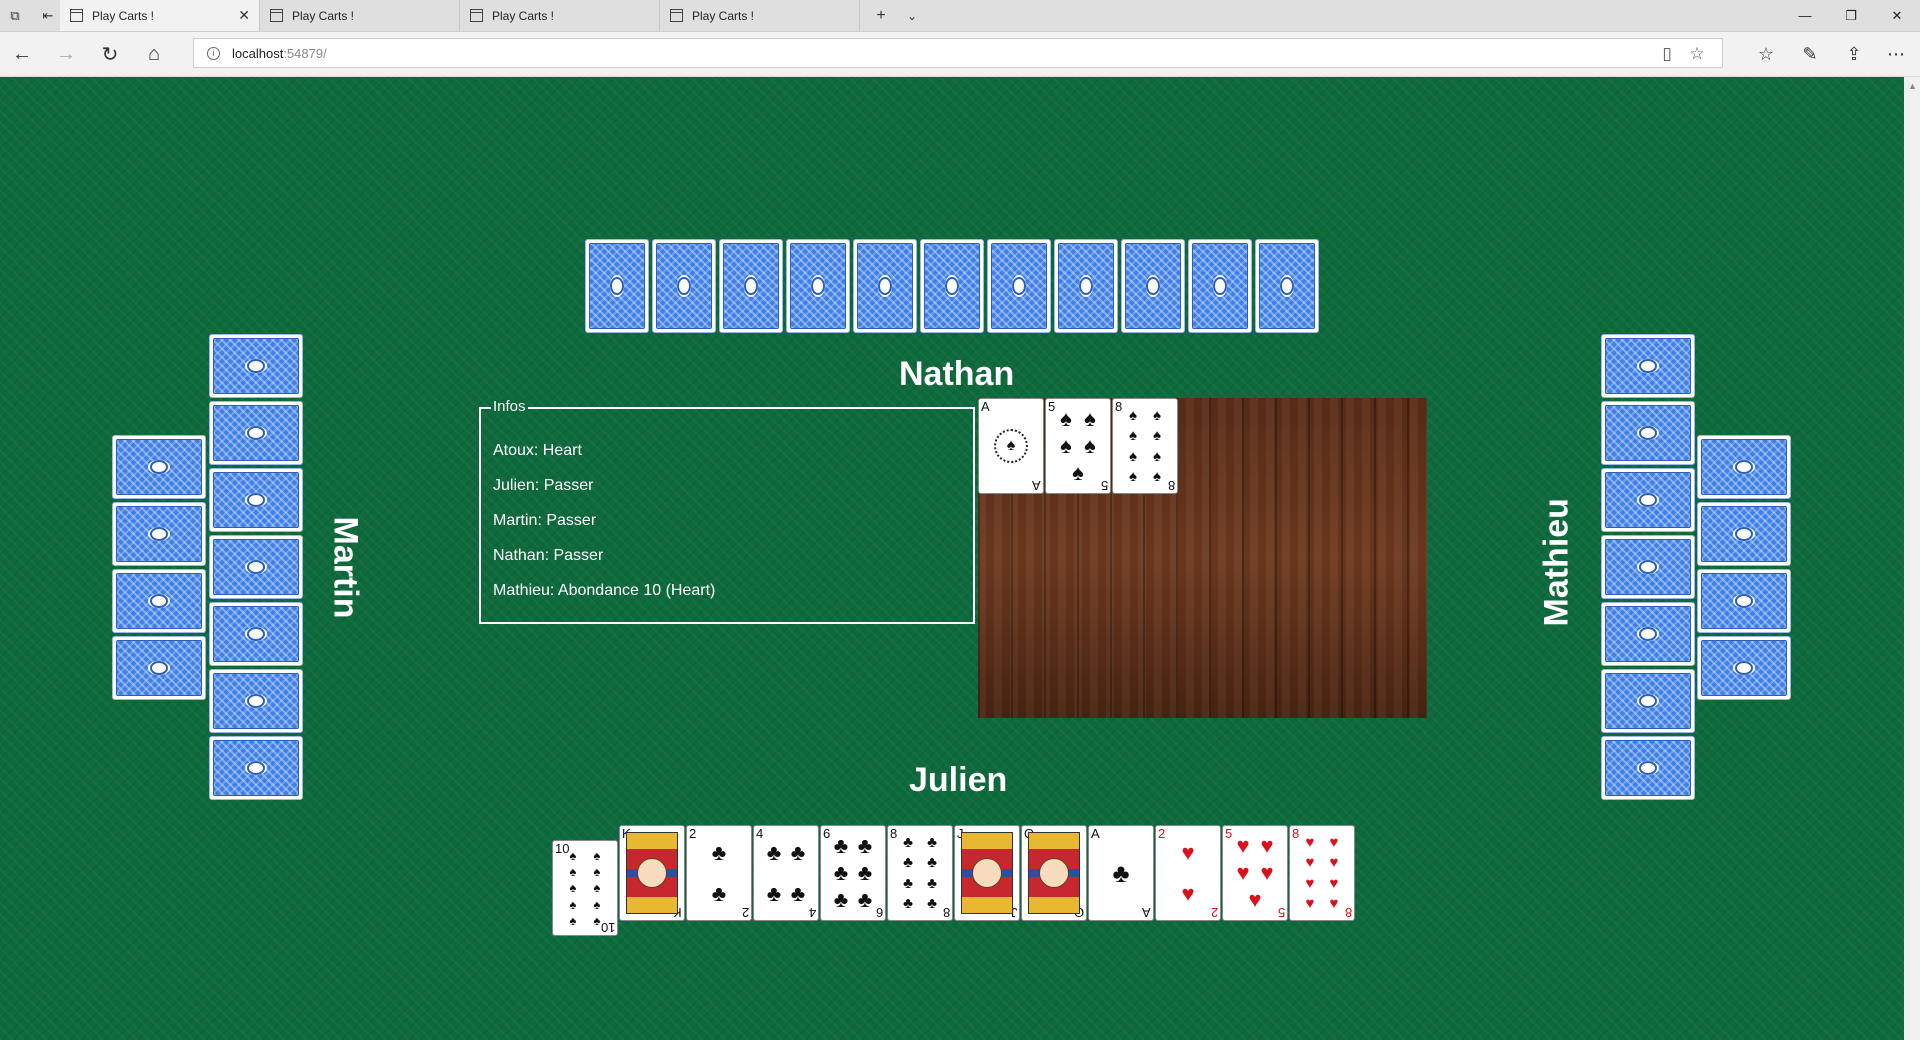 This screenshot has width=1920, height=1040. What do you see at coordinates (1556, 562) in the screenshot?
I see `player-name-right: Mathieu` at bounding box center [1556, 562].